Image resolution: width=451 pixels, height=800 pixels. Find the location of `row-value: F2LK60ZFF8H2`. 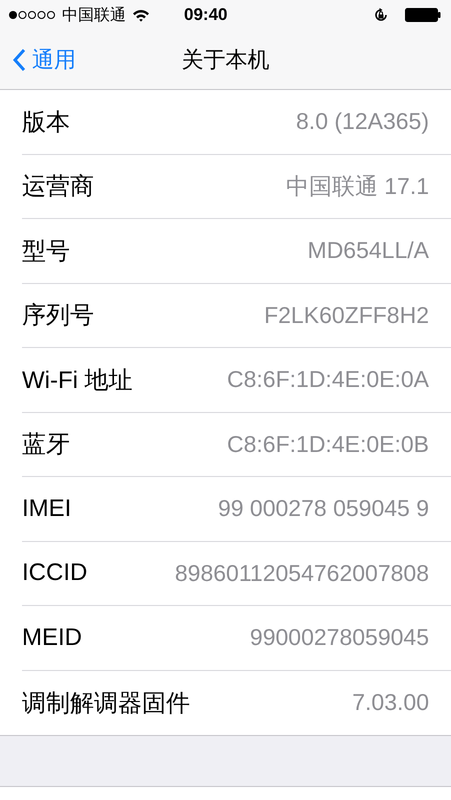

row-value: F2LK60ZFF8H2 is located at coordinates (346, 315).